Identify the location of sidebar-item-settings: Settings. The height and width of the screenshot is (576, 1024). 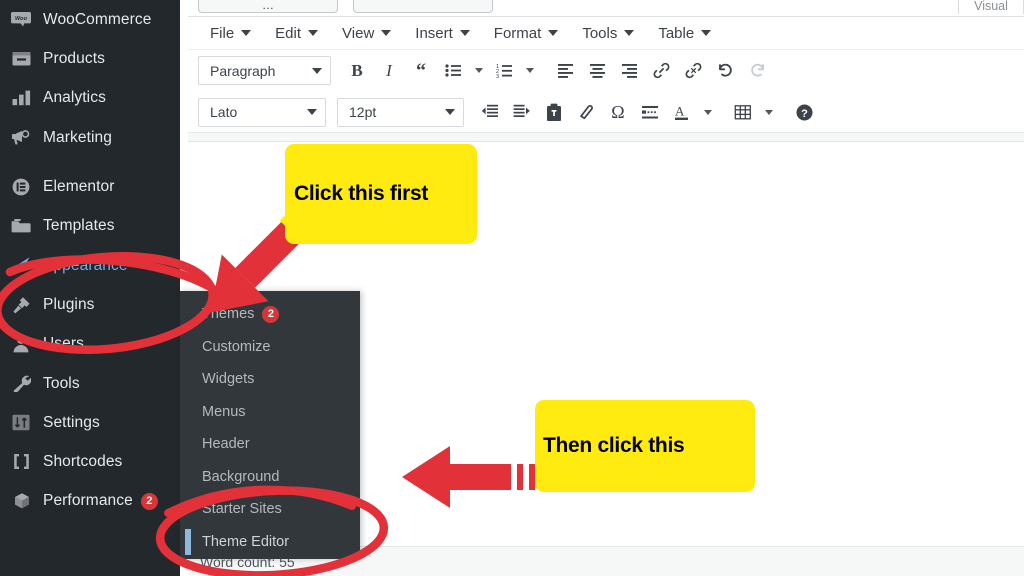
(90, 422).